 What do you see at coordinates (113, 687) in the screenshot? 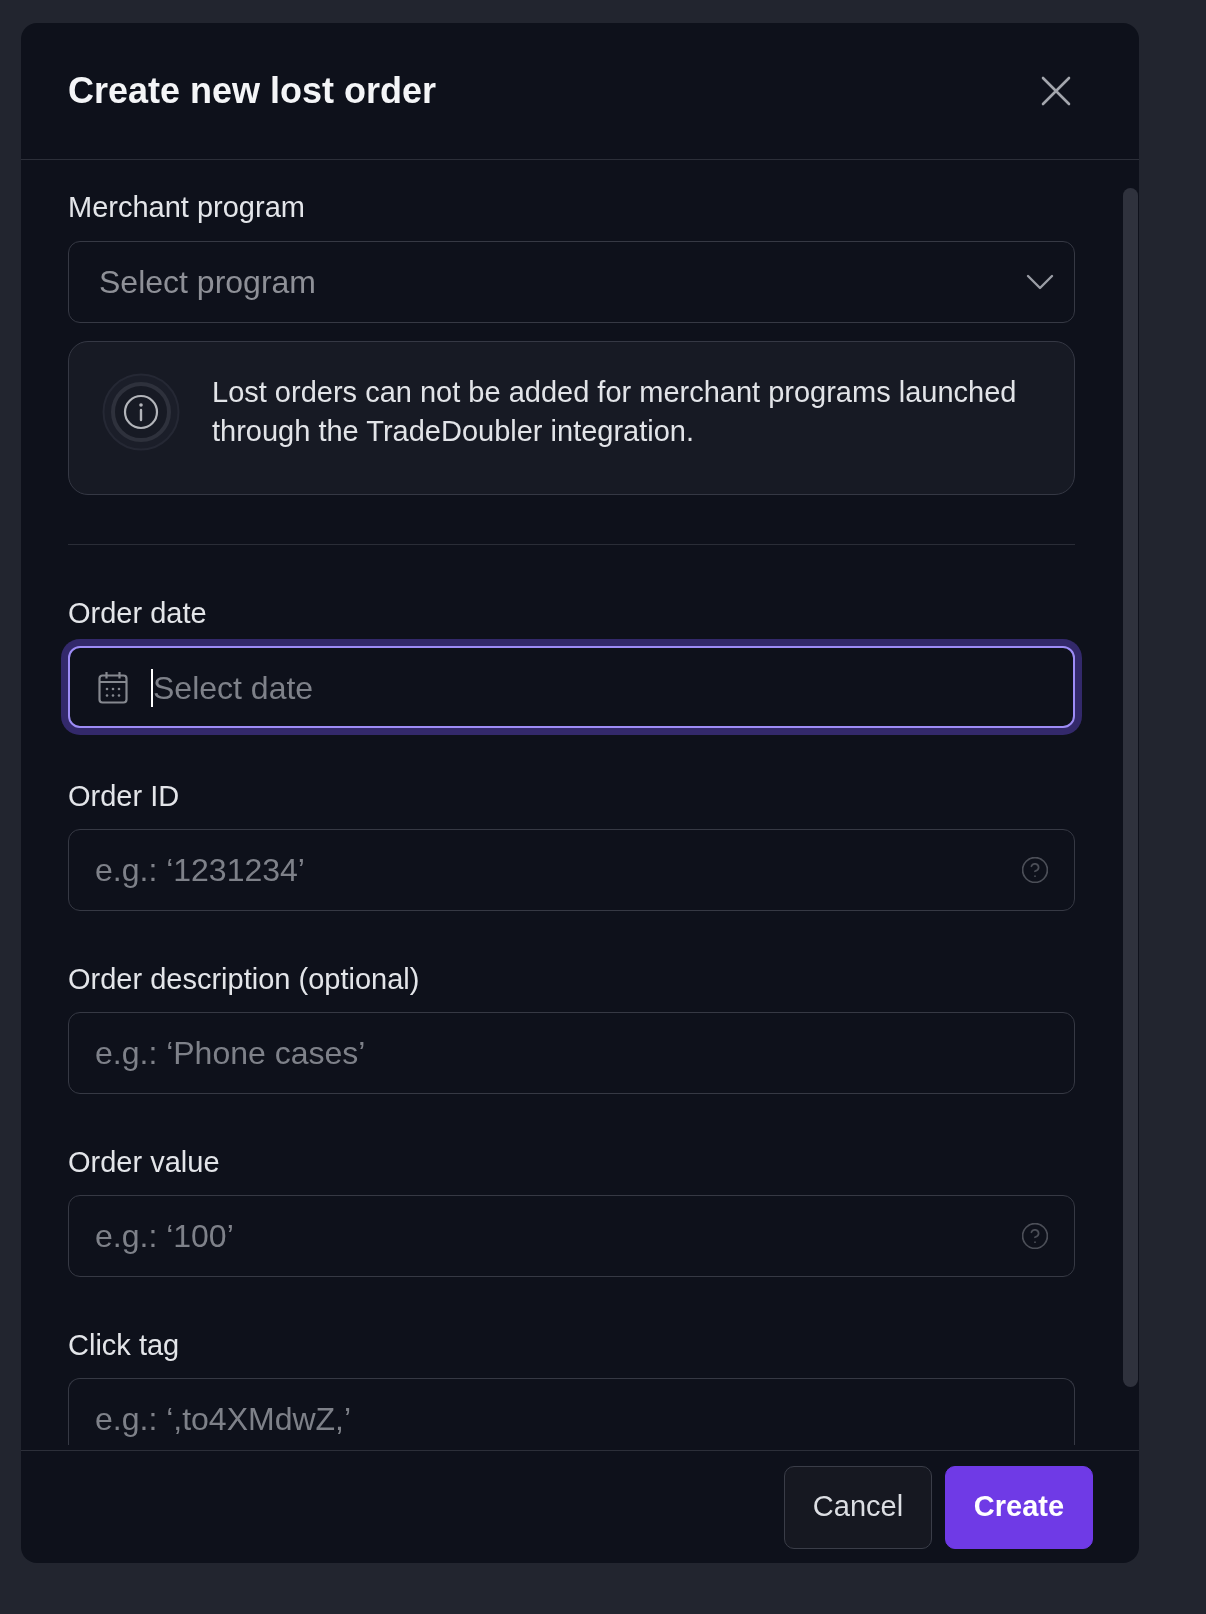
I see `calendar-icon` at bounding box center [113, 687].